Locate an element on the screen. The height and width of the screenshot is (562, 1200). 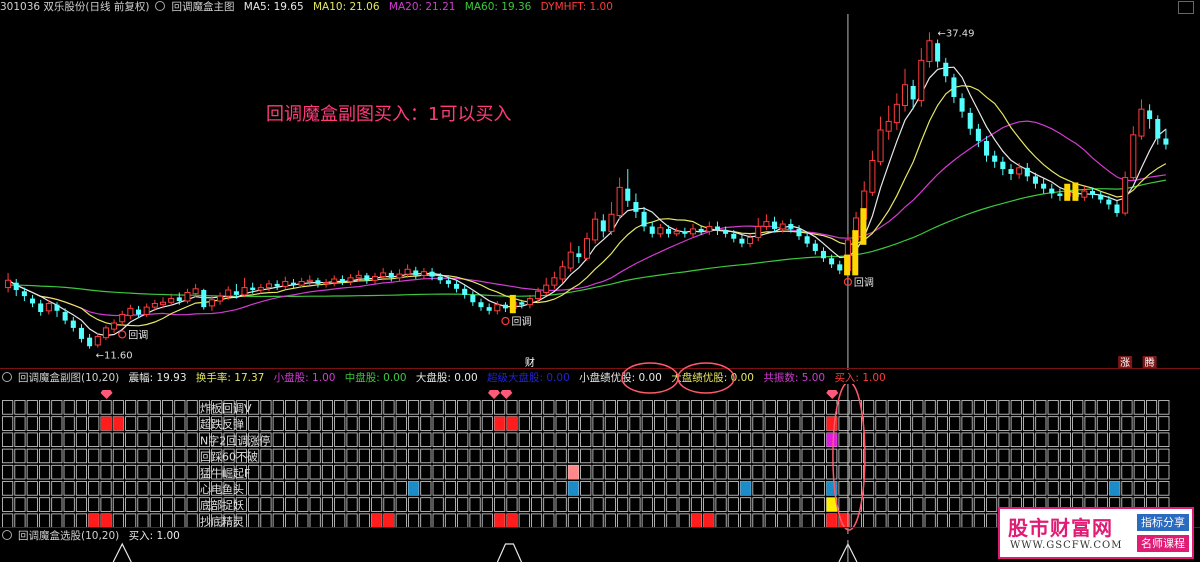
high-price-label: ←37.49 is located at coordinates (955, 33).